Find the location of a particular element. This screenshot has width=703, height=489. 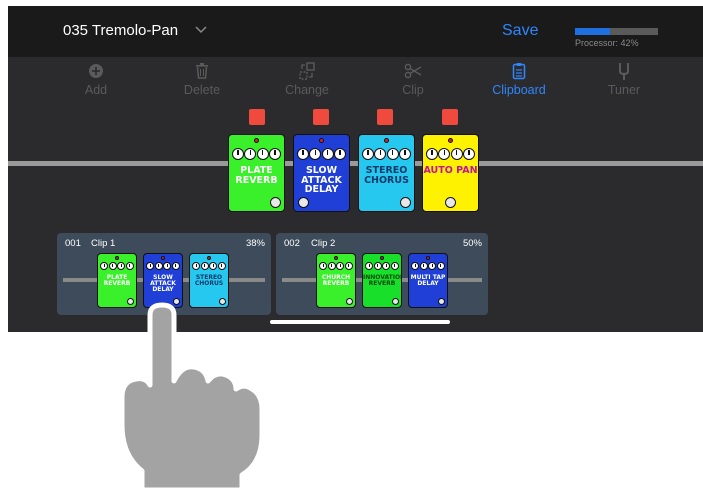

pedal-slow-attack-delay: SLOW ATTACK DELAY is located at coordinates (321, 173).